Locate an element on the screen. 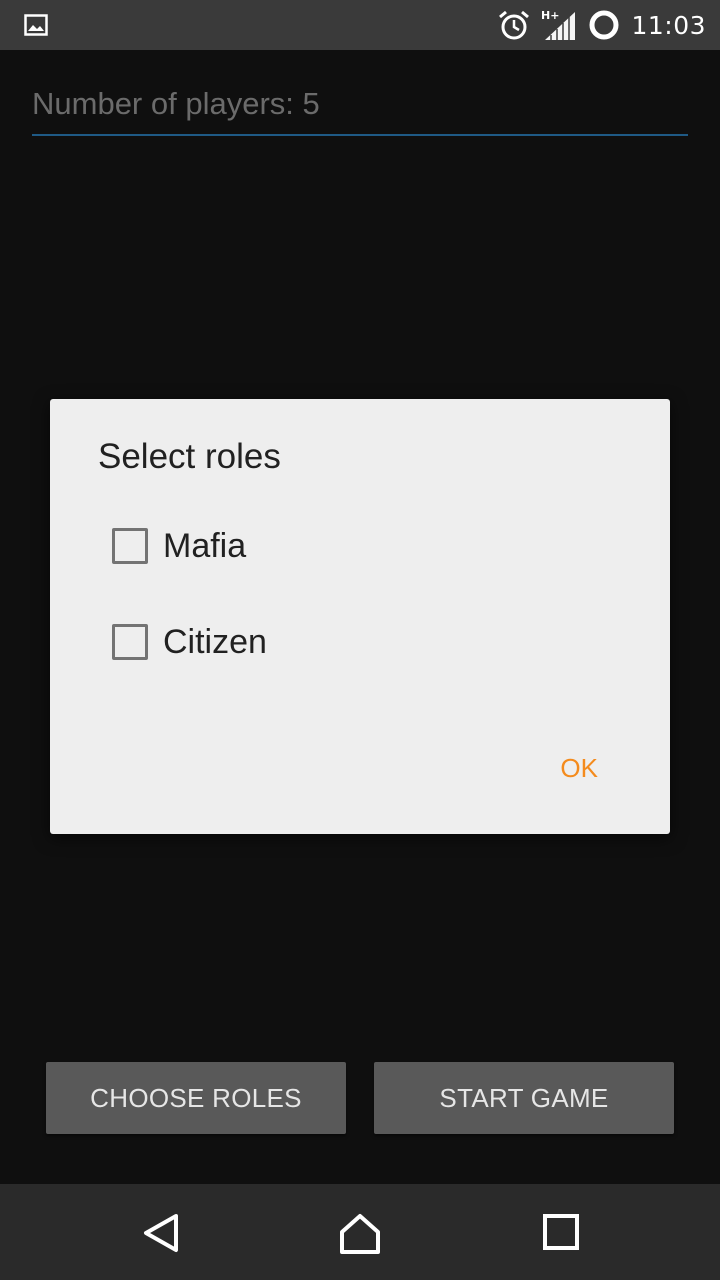  role-option-citizen: Citizen is located at coordinates (189, 642).